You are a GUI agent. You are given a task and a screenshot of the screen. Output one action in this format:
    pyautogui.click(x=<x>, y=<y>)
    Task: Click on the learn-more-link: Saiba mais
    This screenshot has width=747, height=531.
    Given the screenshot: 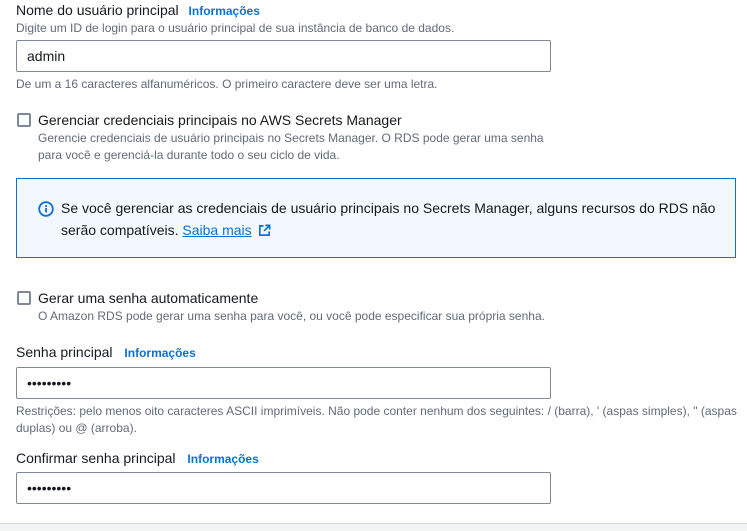 What is the action you would take?
    pyautogui.click(x=216, y=230)
    